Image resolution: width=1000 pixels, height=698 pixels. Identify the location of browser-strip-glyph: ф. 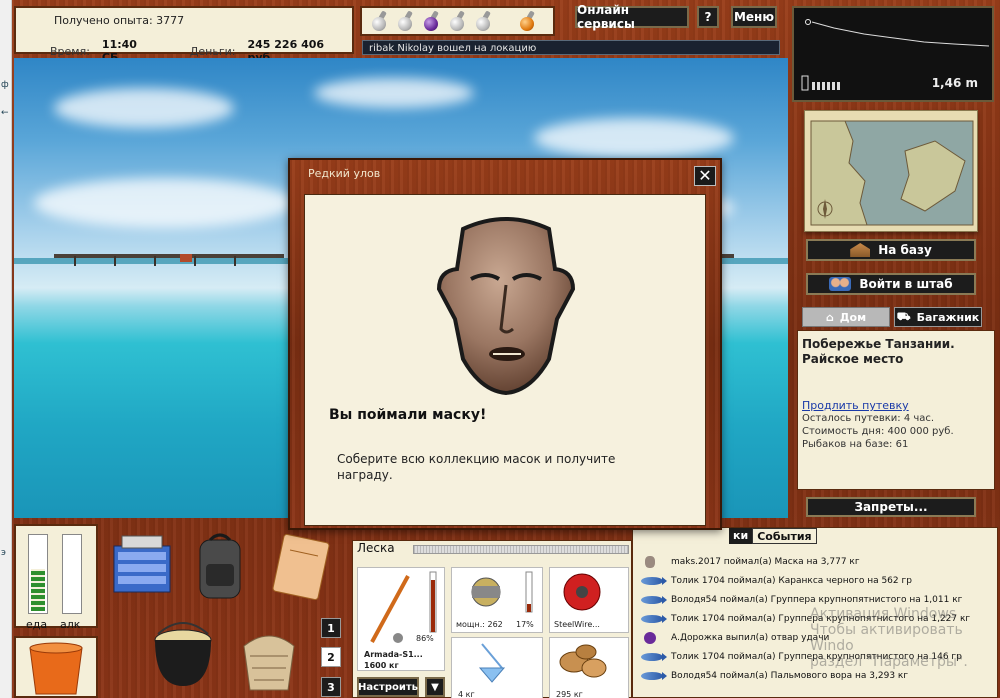
(5, 85).